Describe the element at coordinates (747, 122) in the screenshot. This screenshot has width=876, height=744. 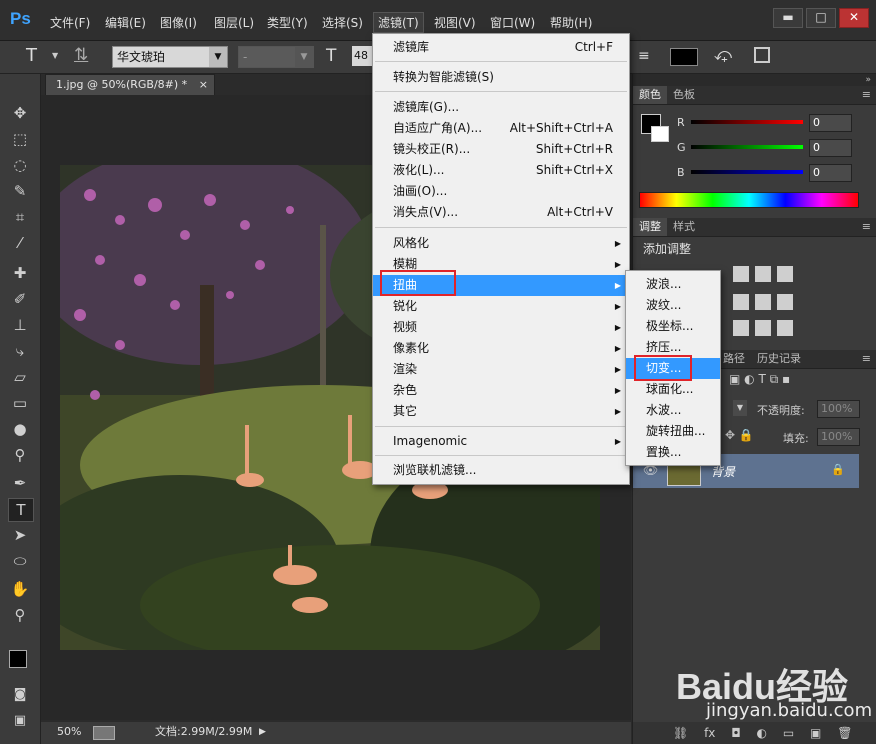
I see `red-slider` at that location.